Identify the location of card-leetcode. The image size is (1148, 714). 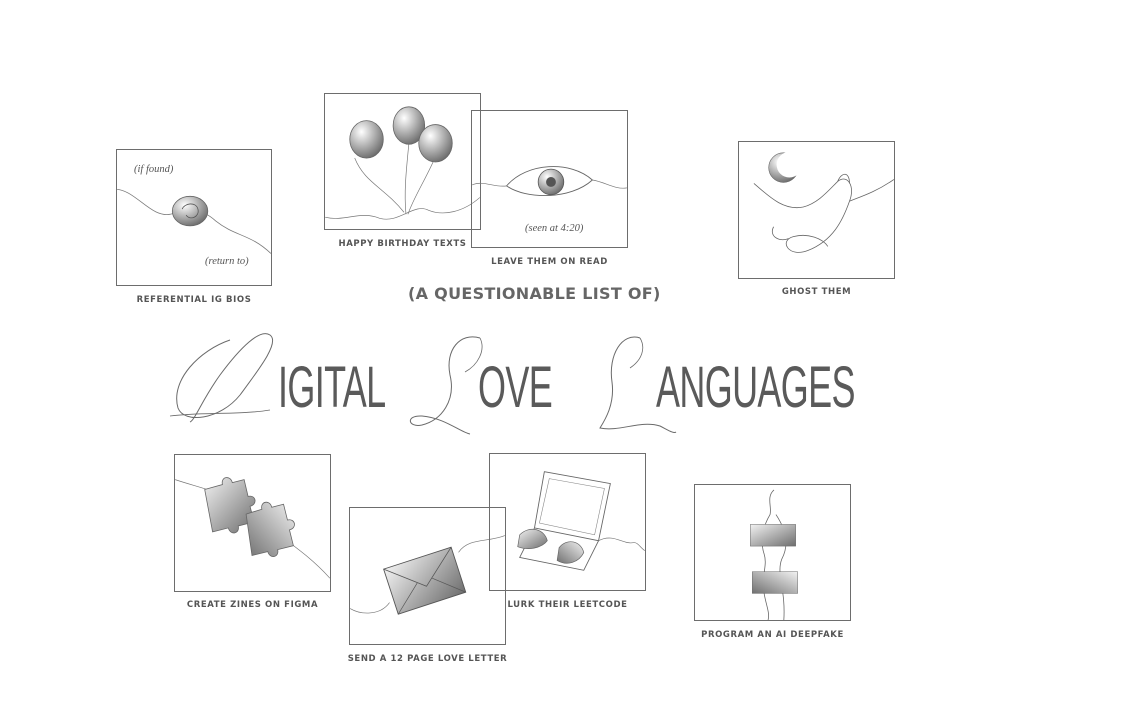
(567, 522).